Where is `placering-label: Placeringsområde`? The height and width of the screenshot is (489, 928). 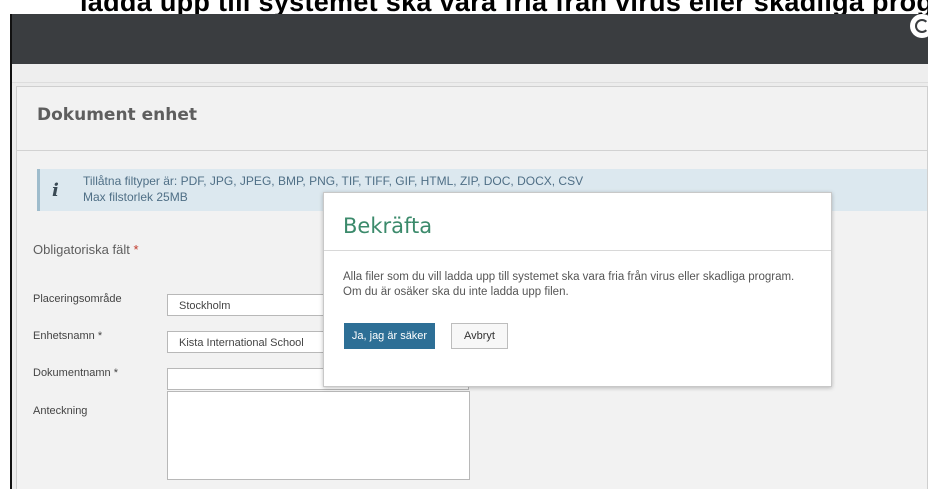
placering-label: Placeringsområde is located at coordinates (77, 299).